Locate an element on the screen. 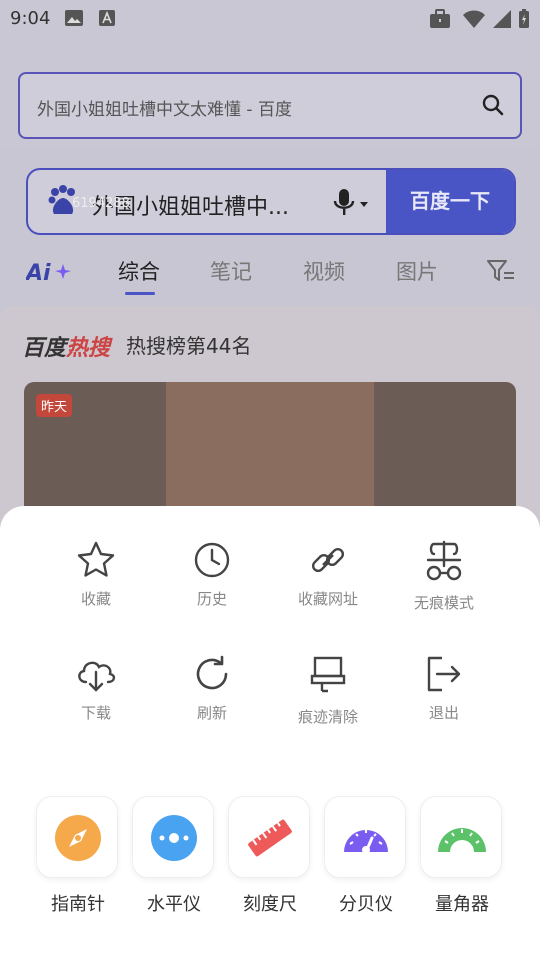 The width and height of the screenshot is (540, 960). address-text: 外国小姐姐吐槽中文太难懂 - 百度 is located at coordinates (164, 110).